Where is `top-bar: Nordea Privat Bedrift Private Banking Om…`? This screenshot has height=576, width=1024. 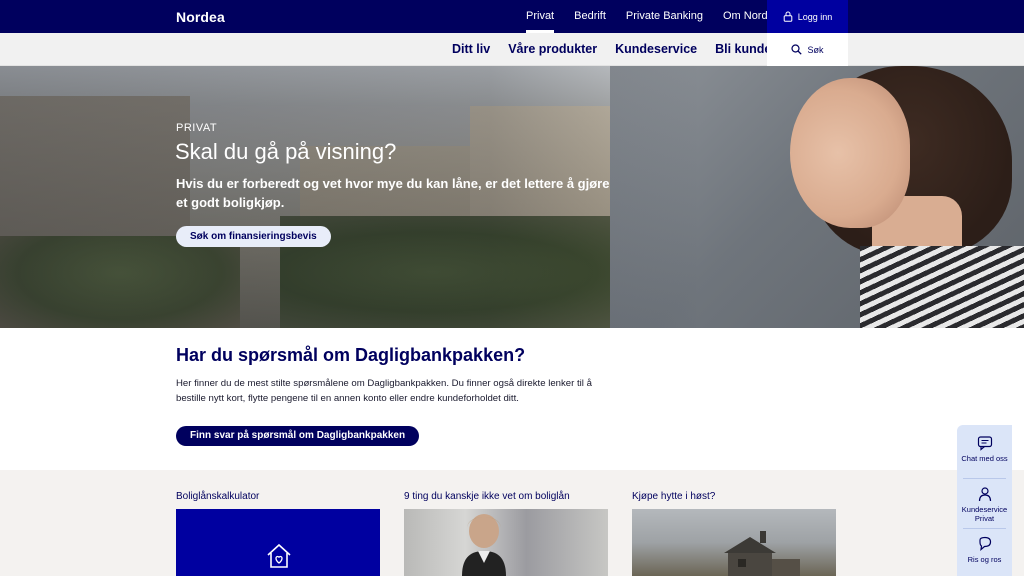 top-bar: Nordea Privat Bedrift Private Banking Om… is located at coordinates (512, 16).